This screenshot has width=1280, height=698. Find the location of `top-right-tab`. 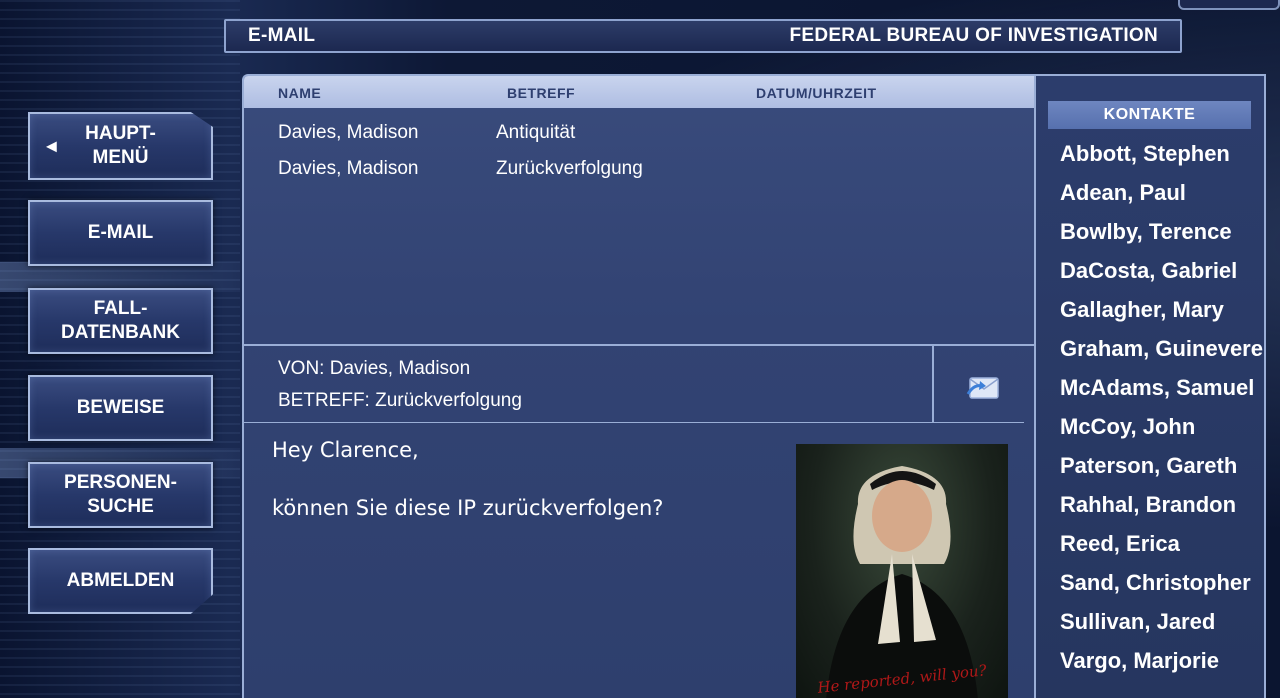

top-right-tab is located at coordinates (1229, 5).